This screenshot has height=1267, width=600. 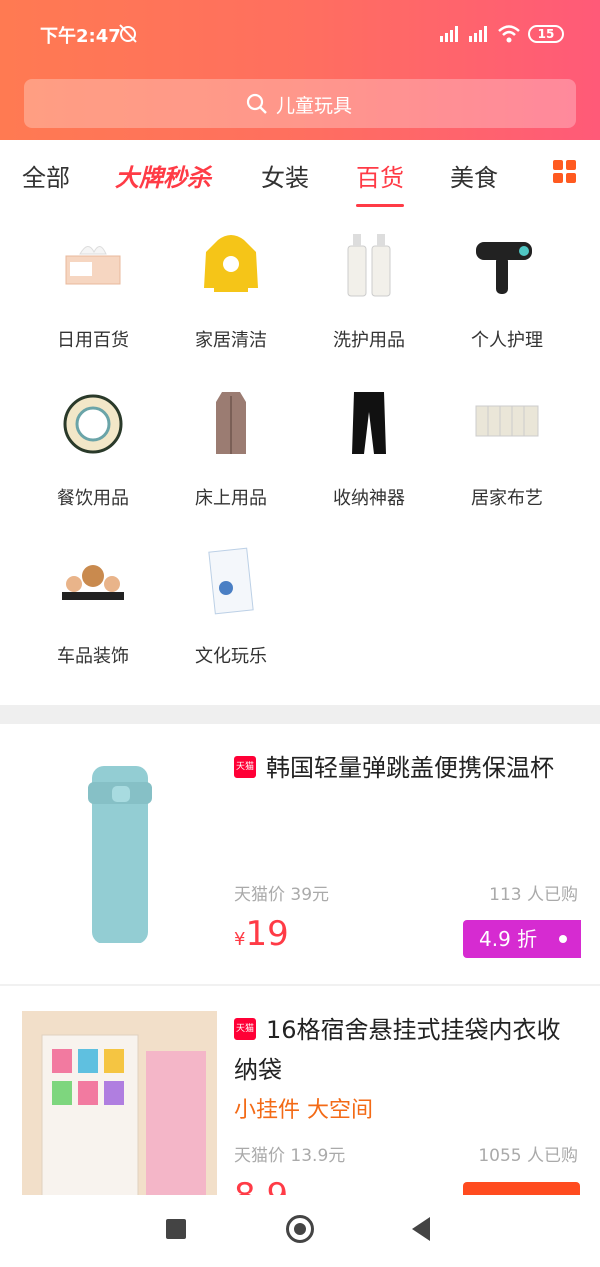 I want to click on category-storage: 收纳神器, so click(x=369, y=445).